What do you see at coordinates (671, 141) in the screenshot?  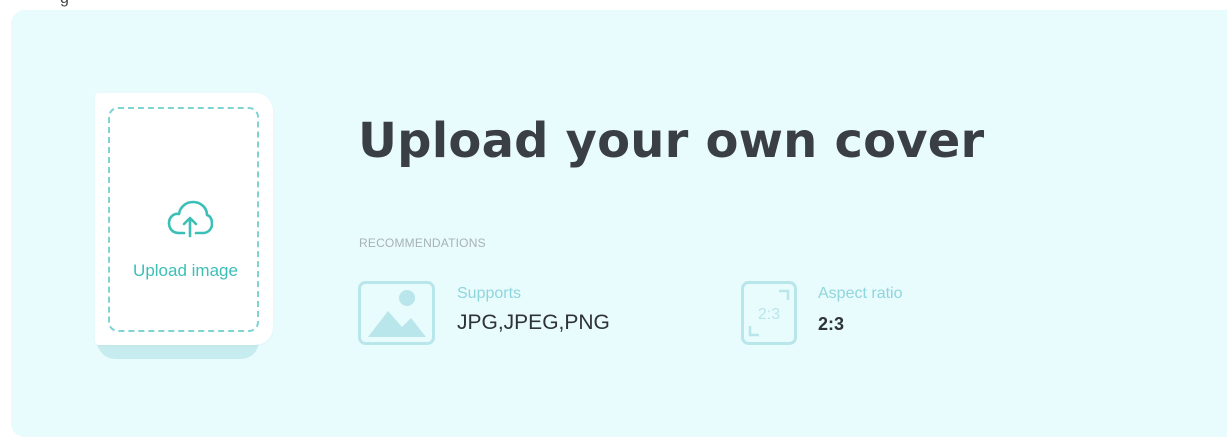 I see `page-title: Upload your own cover` at bounding box center [671, 141].